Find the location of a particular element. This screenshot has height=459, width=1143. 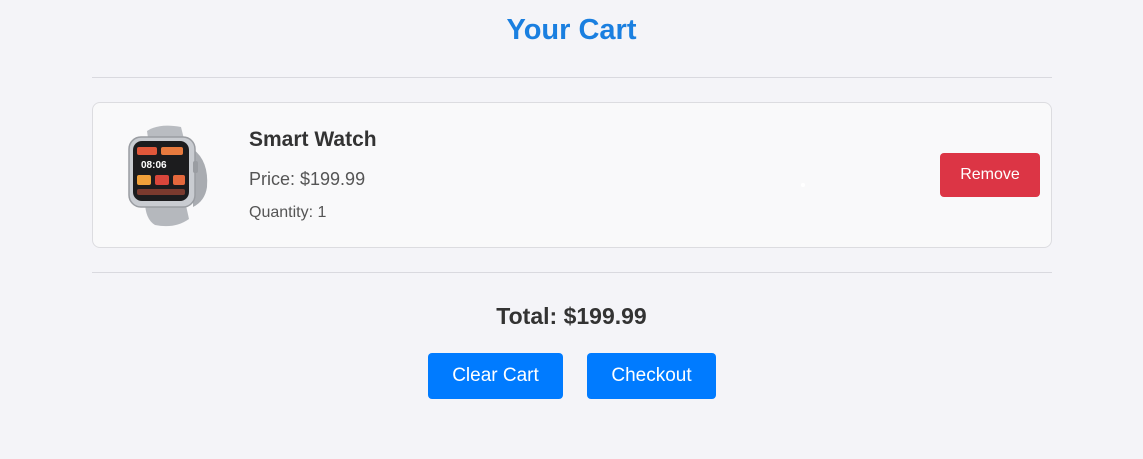

top-divider is located at coordinates (572, 77).